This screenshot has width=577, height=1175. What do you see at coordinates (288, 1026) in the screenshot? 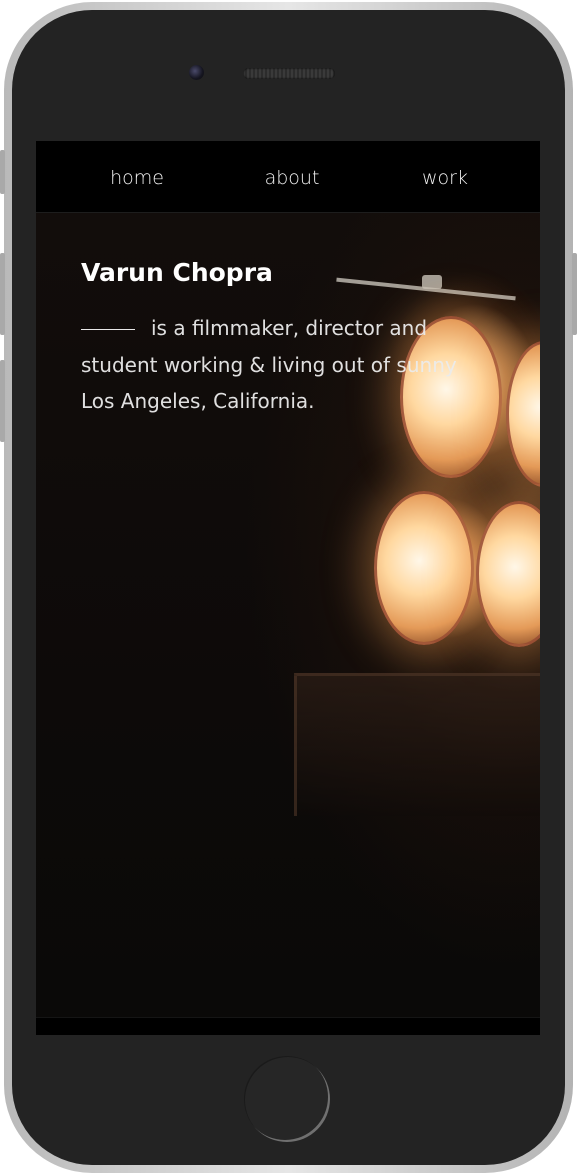
I see `bottom-bar` at bounding box center [288, 1026].